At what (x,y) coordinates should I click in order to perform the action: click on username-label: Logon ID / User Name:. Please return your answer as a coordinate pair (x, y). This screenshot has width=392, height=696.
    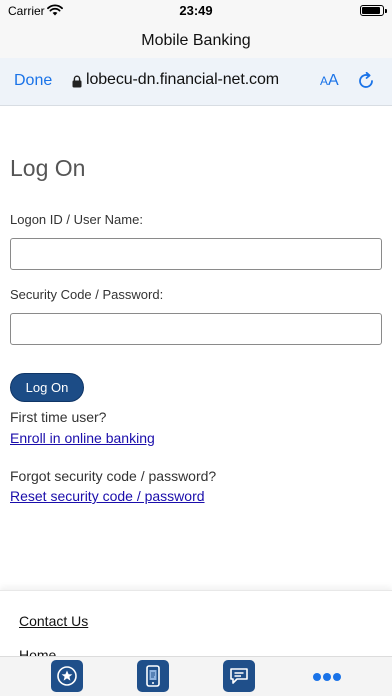
    Looking at the image, I should click on (76, 219).